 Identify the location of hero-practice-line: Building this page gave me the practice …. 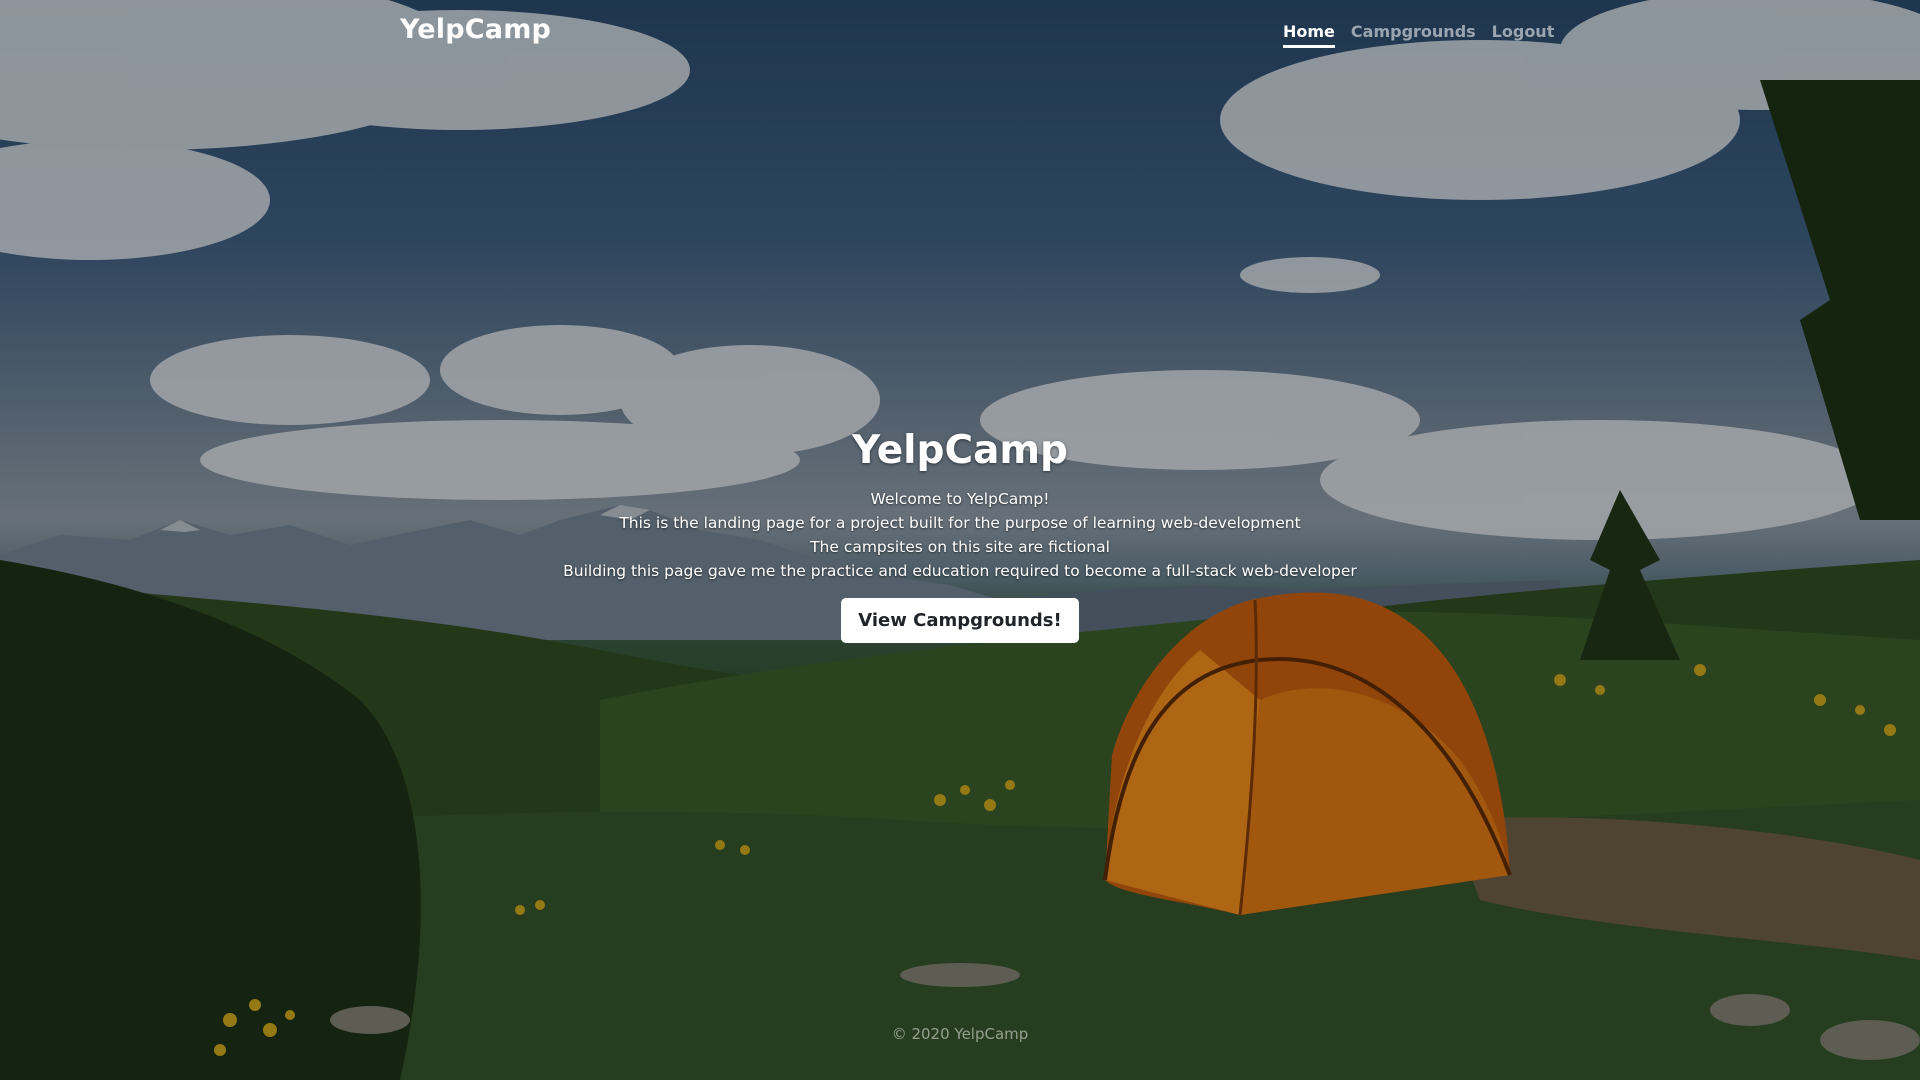
(960, 571).